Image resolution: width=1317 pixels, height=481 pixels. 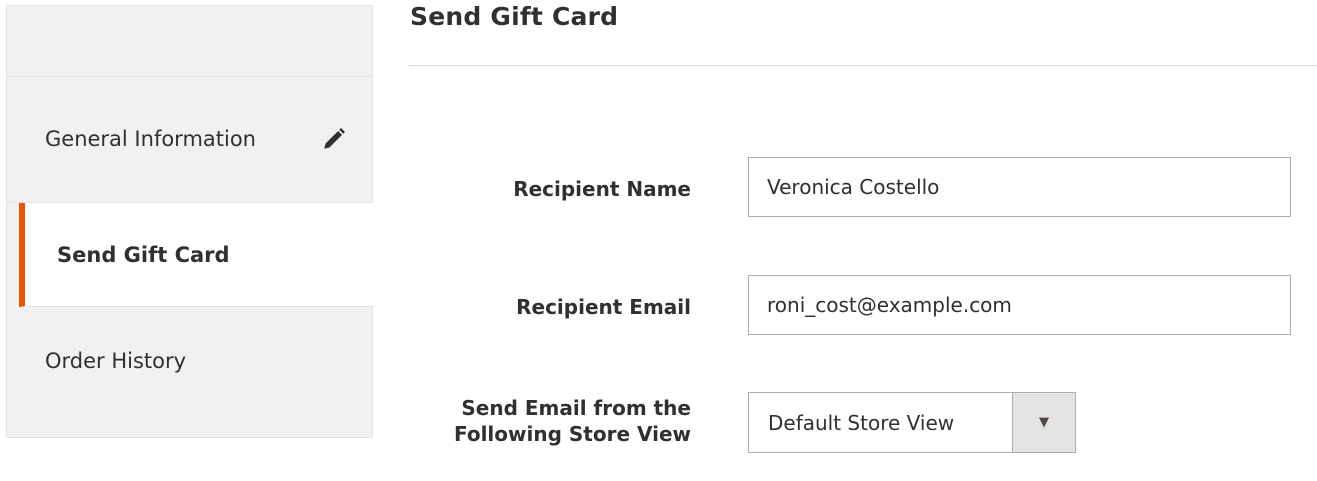 I want to click on chevron-down-icon: ▼, so click(x=1043, y=422).